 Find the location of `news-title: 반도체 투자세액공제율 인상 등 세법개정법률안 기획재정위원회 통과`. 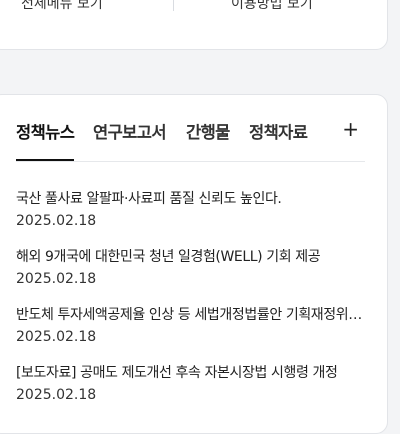

news-title: 반도체 투자세액공제율 인상 등 세법개정법률안 기획재정위원회 통과 is located at coordinates (190, 315).